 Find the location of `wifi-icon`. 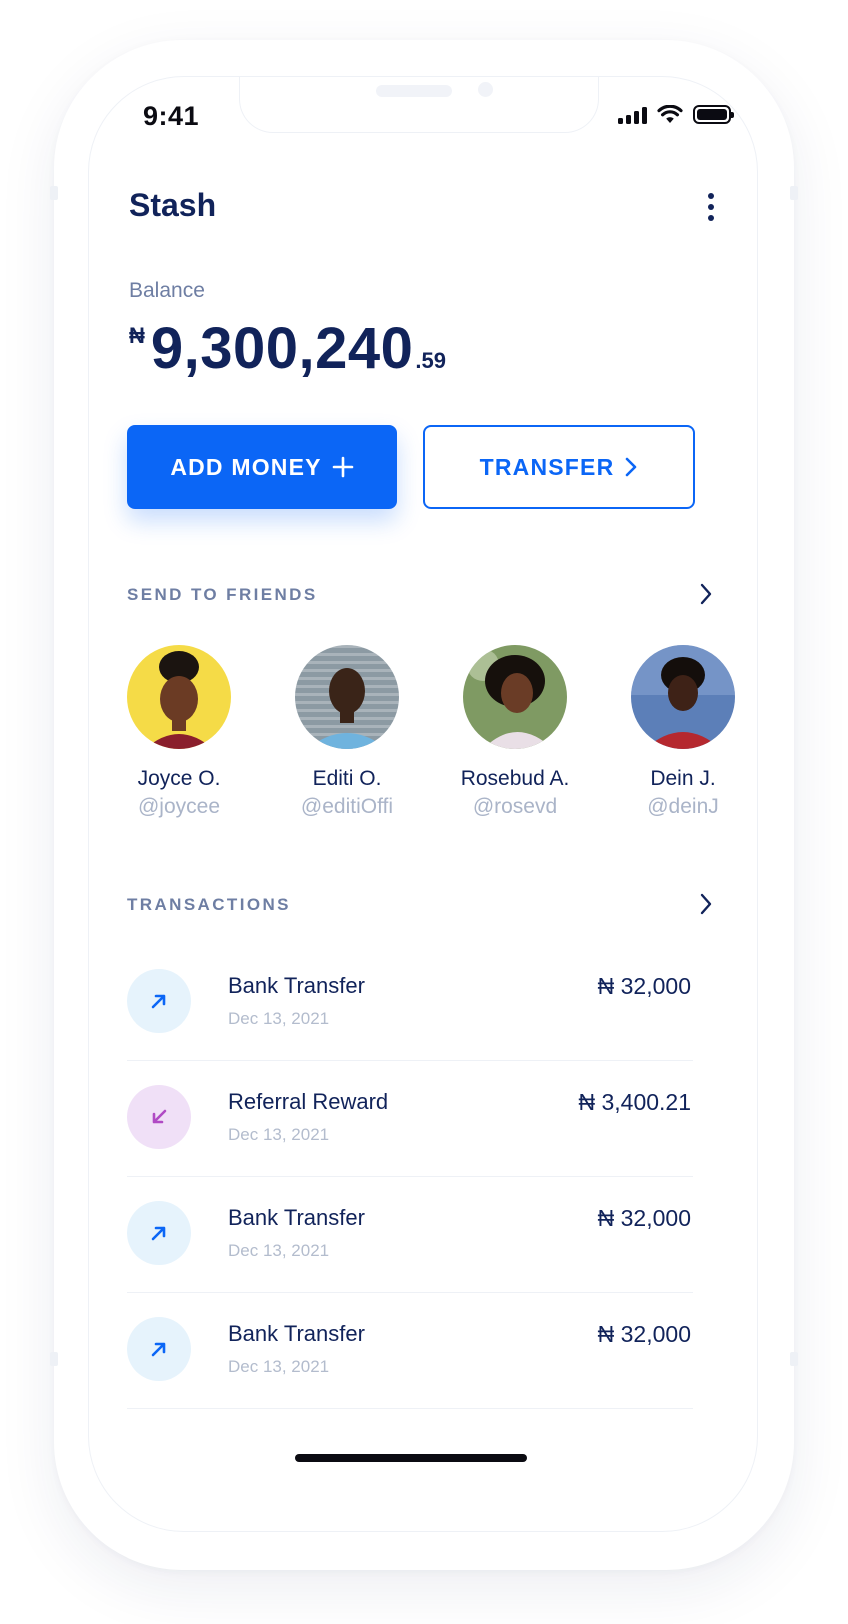

wifi-icon is located at coordinates (670, 114).